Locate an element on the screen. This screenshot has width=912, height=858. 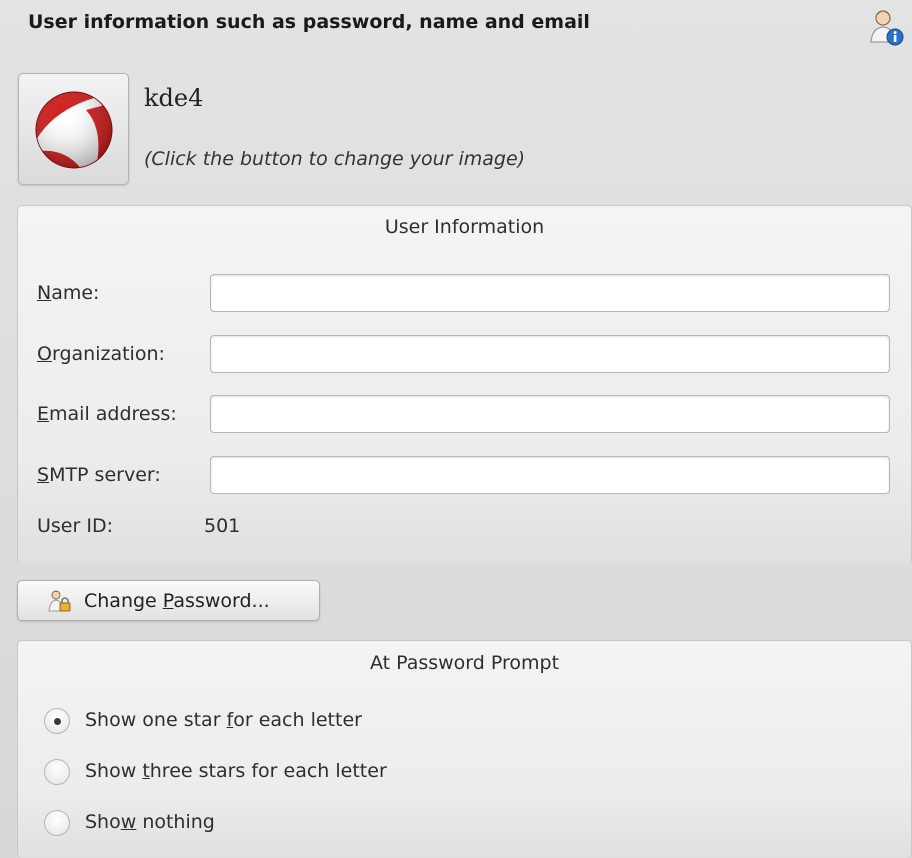
email-label: Email address: is located at coordinates (107, 414).